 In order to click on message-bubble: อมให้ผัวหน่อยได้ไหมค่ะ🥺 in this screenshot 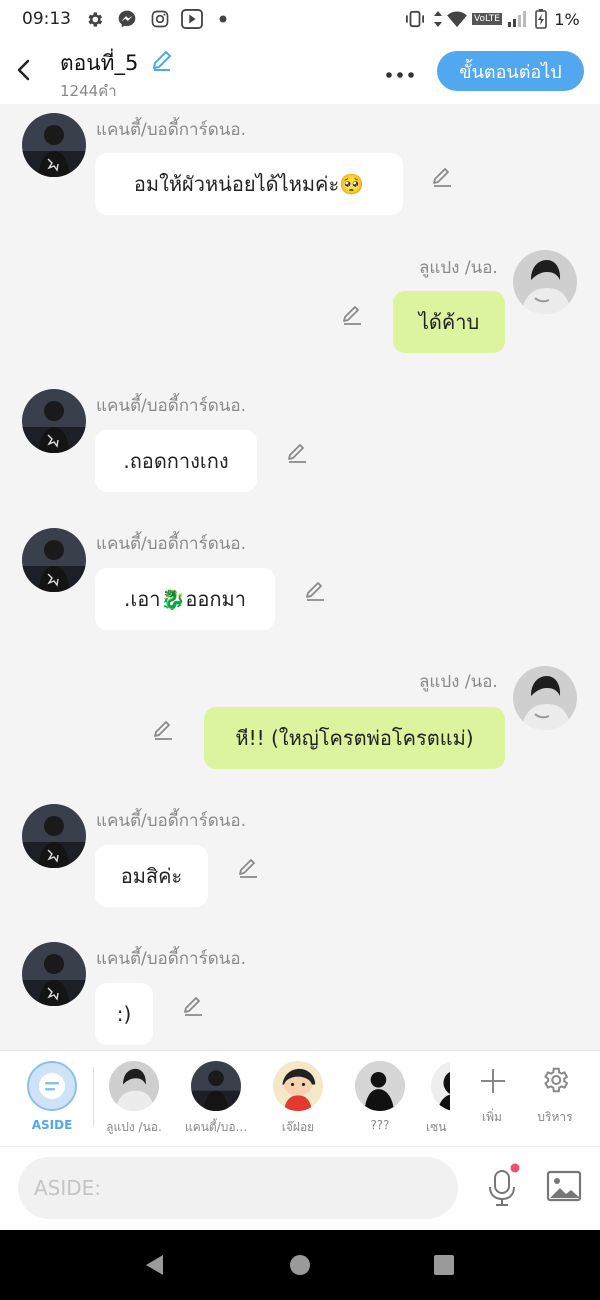, I will do `click(249, 184)`.